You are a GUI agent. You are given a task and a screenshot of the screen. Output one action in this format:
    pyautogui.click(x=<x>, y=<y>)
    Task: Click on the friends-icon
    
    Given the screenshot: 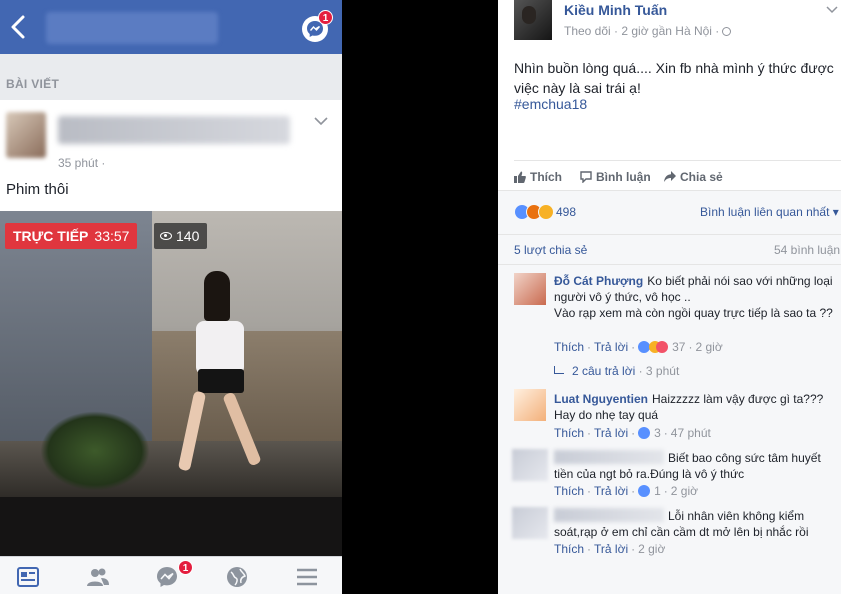 What is the action you would take?
    pyautogui.click(x=98, y=577)
    